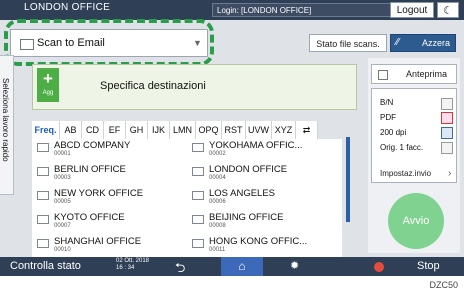 This screenshot has height=296, width=464. What do you see at coordinates (180, 267) in the screenshot?
I see `back-icon: ⮌` at bounding box center [180, 267].